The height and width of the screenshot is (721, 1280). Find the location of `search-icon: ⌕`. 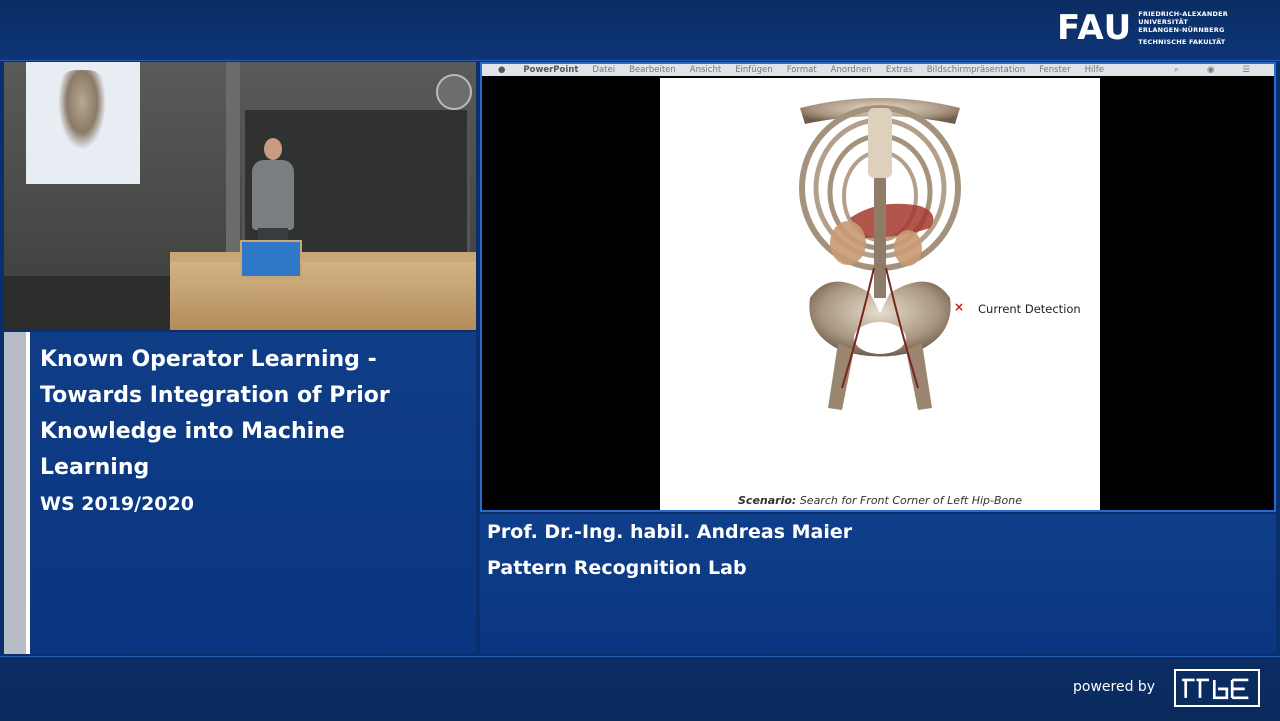

search-icon: ⌕ is located at coordinates (1176, 70).